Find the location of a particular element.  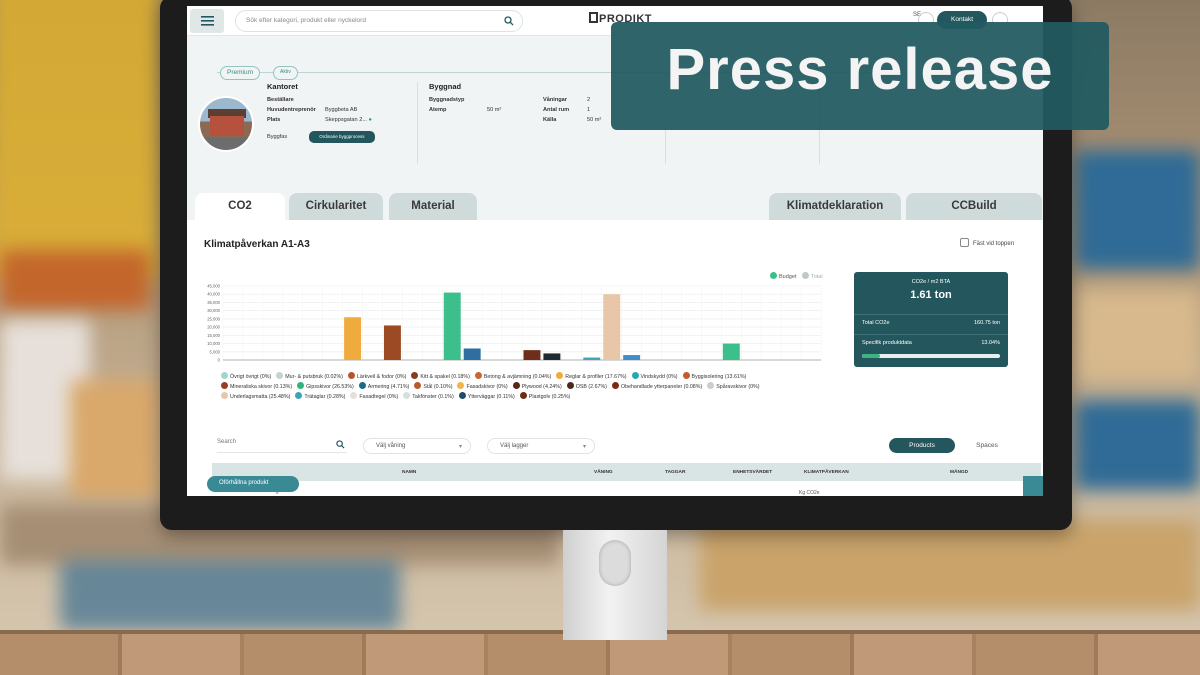

category-label: Övrigt övrigt (0%) is located at coordinates (251, 377).